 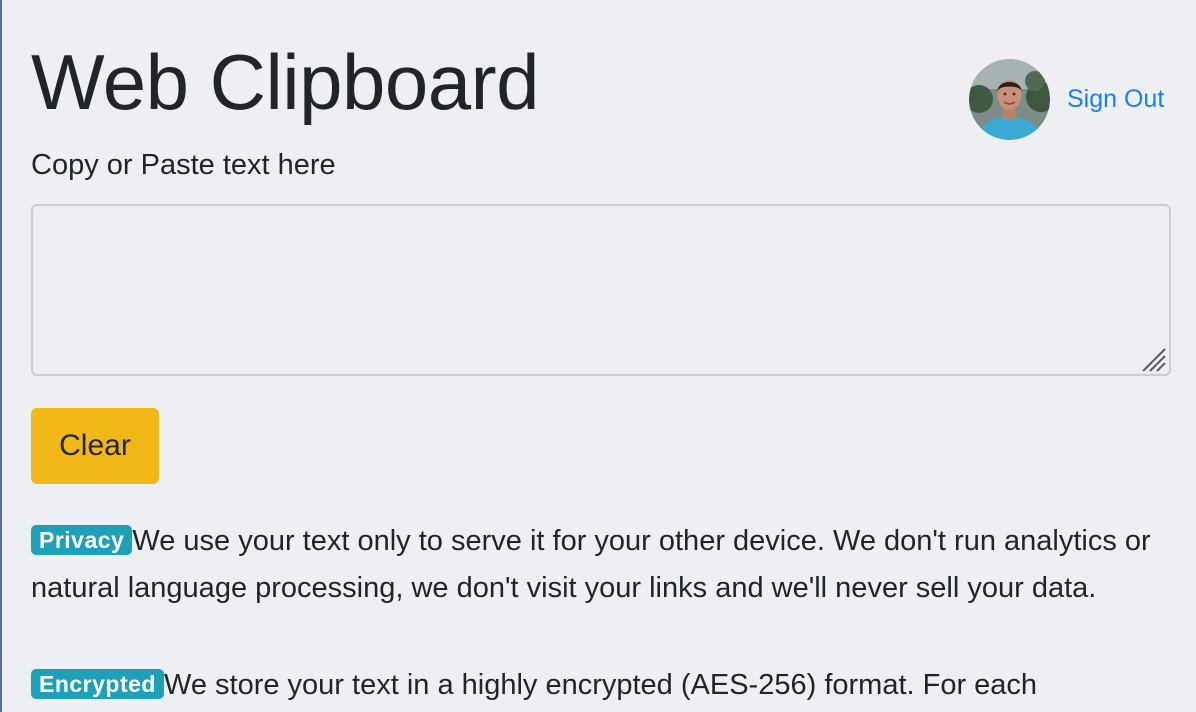 I want to click on privacy-badge: Privacy, so click(x=82, y=540).